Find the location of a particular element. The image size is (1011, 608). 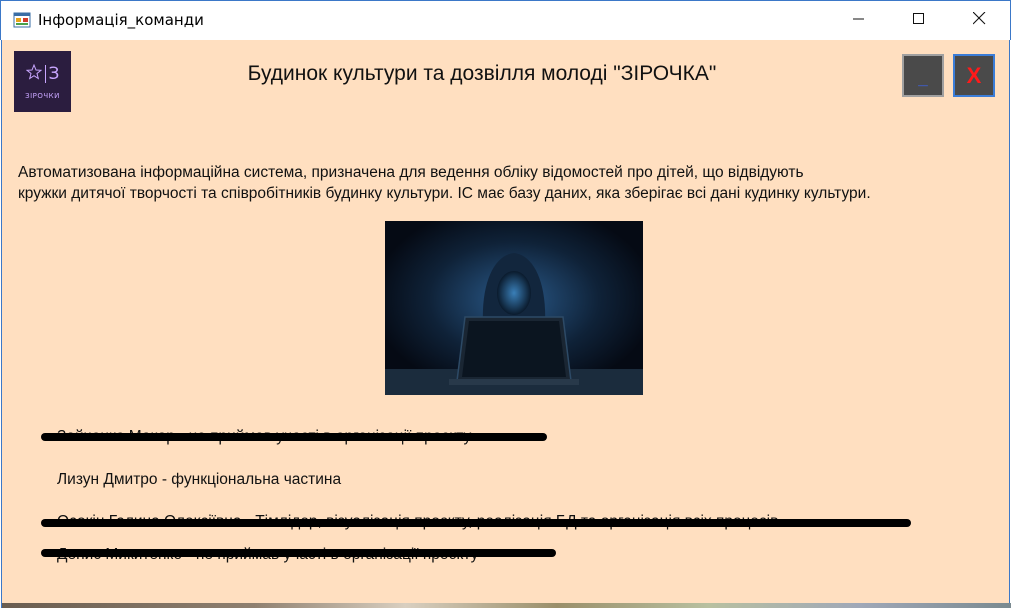

bottom-image-strip is located at coordinates (506, 605).